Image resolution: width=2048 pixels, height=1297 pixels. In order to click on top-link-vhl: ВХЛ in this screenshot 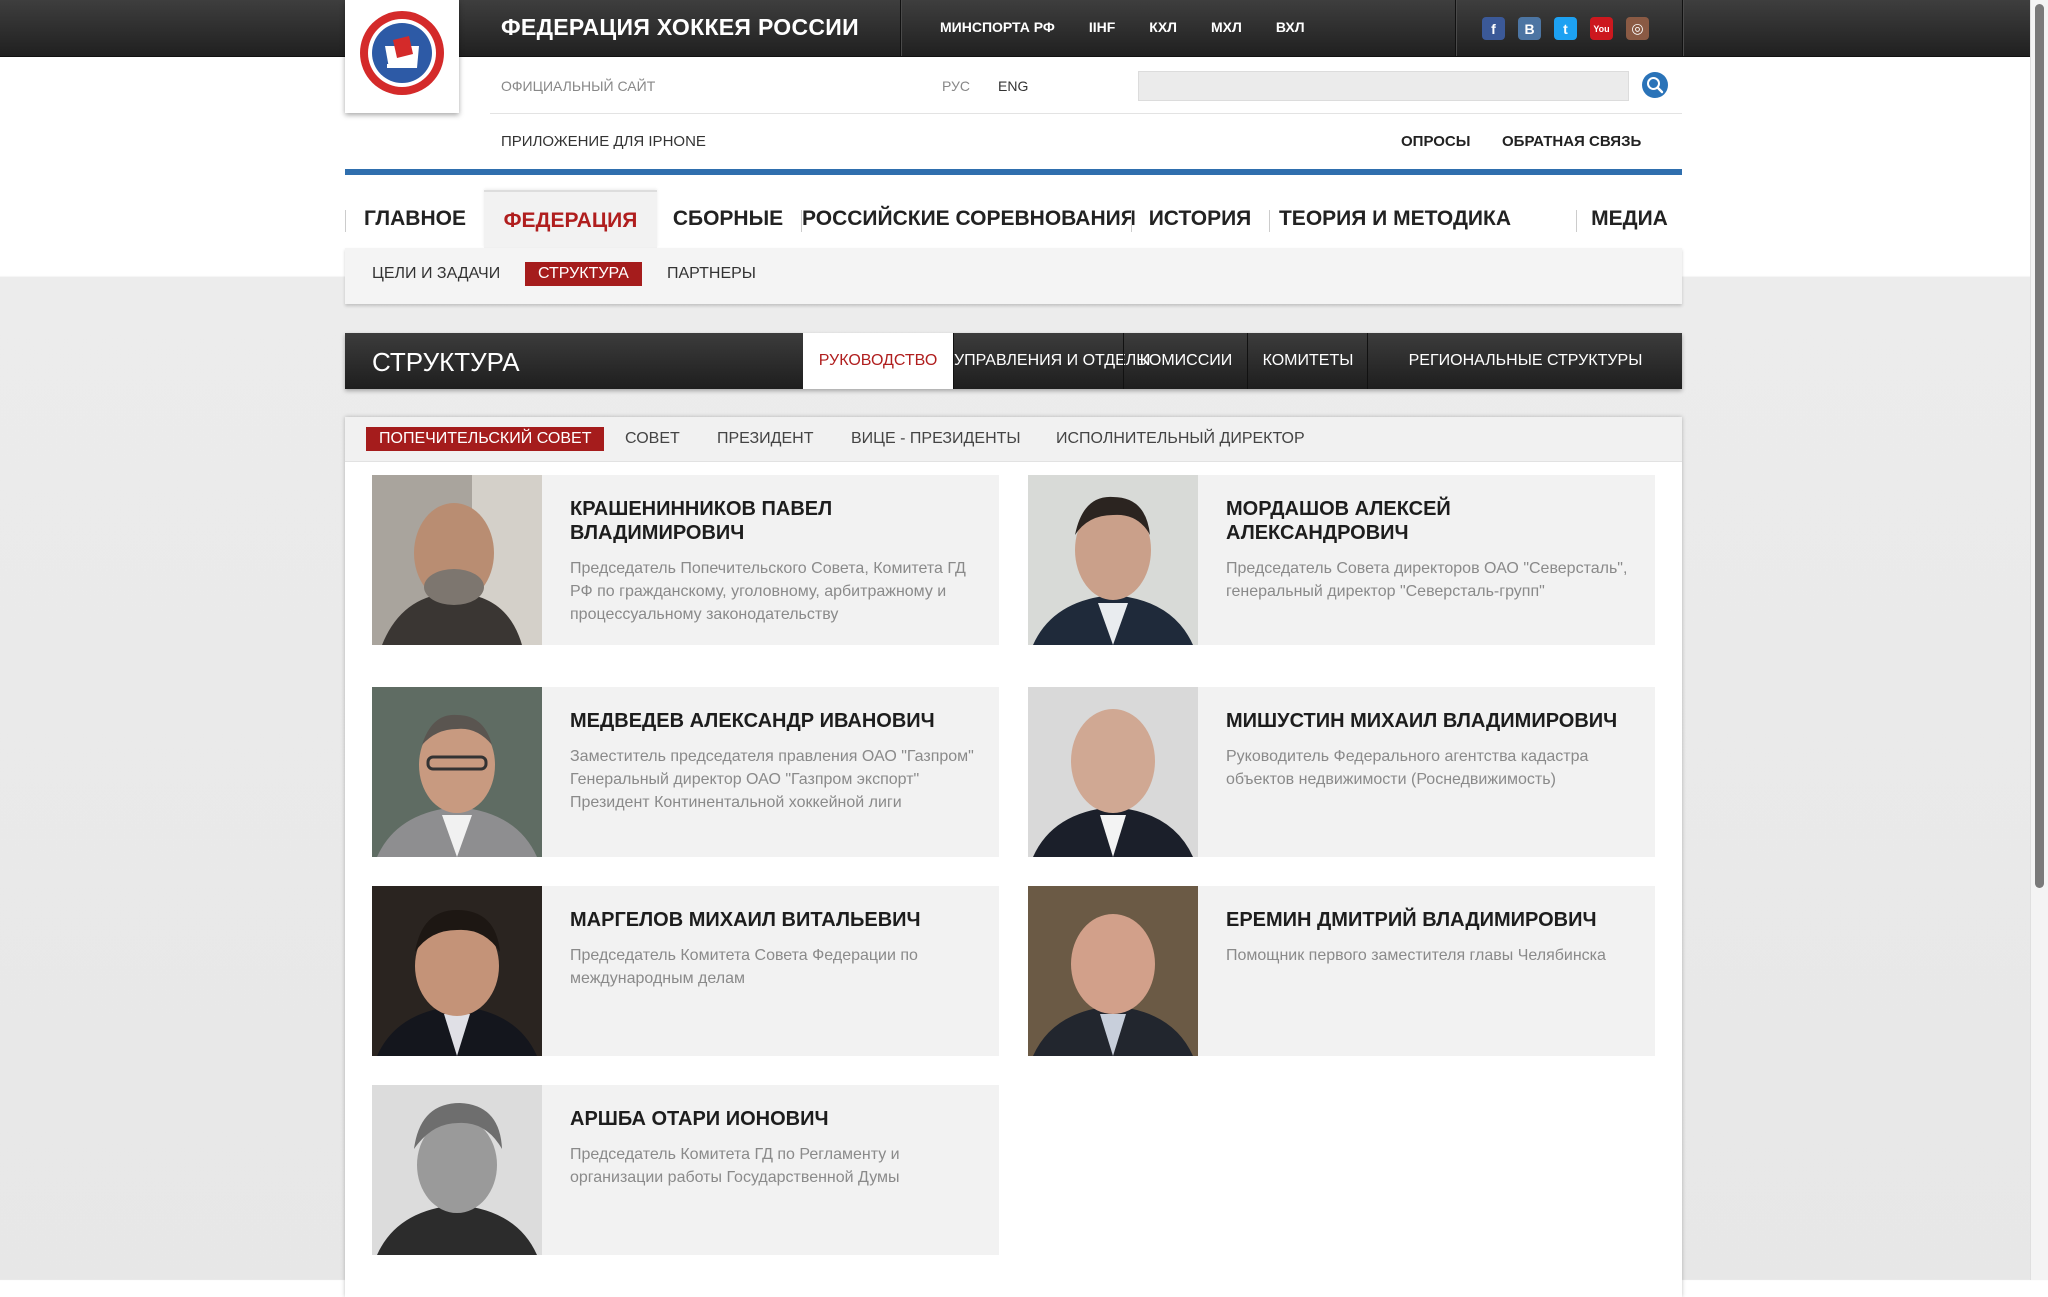, I will do `click(1290, 27)`.